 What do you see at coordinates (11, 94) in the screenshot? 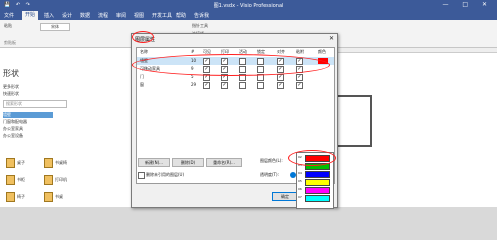
I see `quick-shapes-link: 快速形状` at bounding box center [11, 94].